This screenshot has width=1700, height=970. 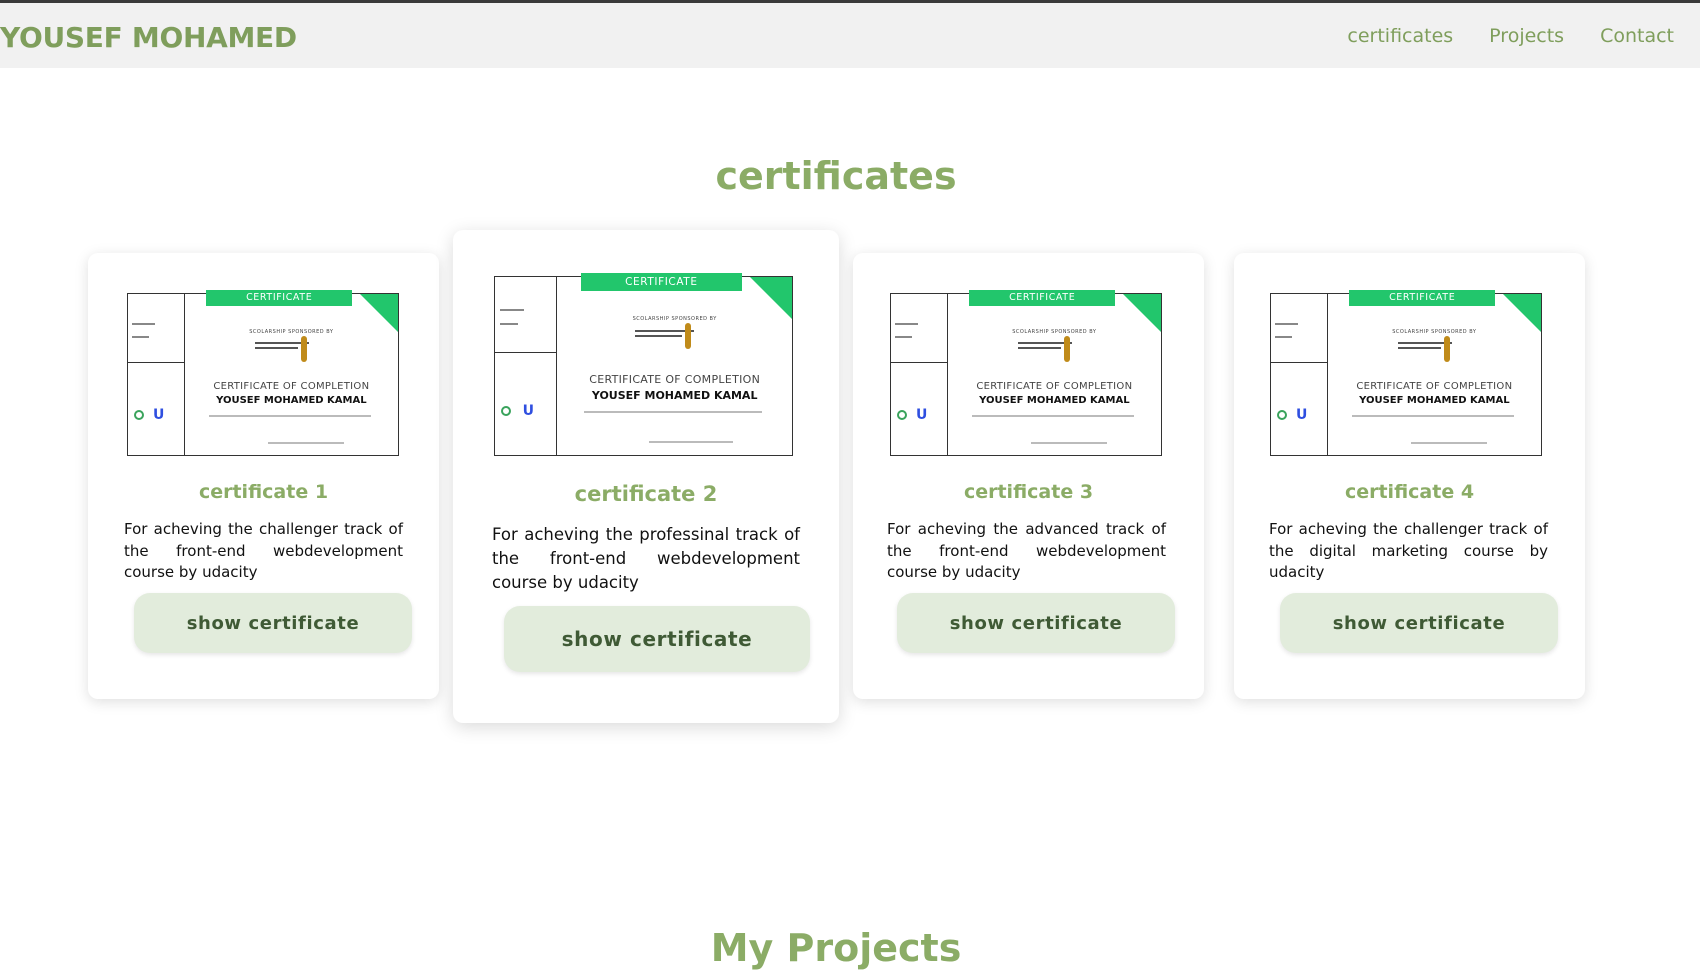 What do you see at coordinates (1637, 36) in the screenshot?
I see `nav-link-contact: Contact` at bounding box center [1637, 36].